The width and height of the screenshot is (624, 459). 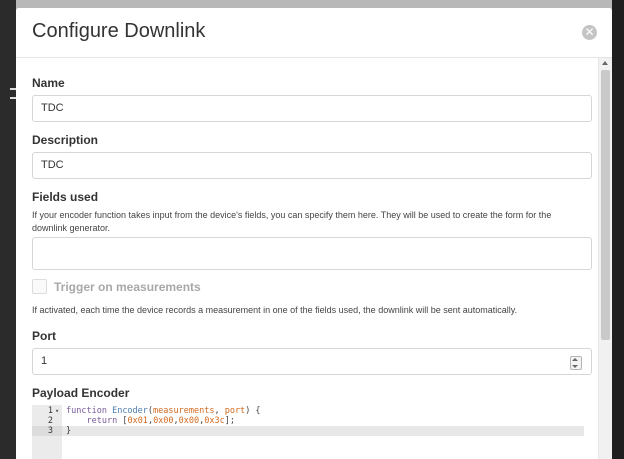 What do you see at coordinates (65, 197) in the screenshot?
I see `fields-used-label: Fields used` at bounding box center [65, 197].